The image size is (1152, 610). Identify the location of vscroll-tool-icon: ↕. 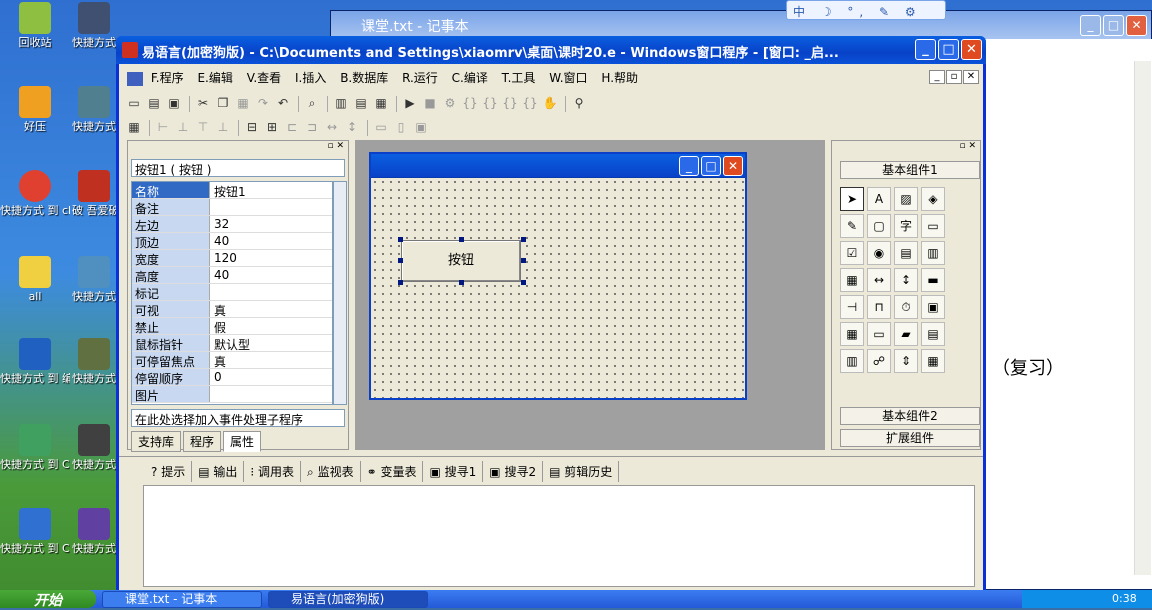
(906, 280).